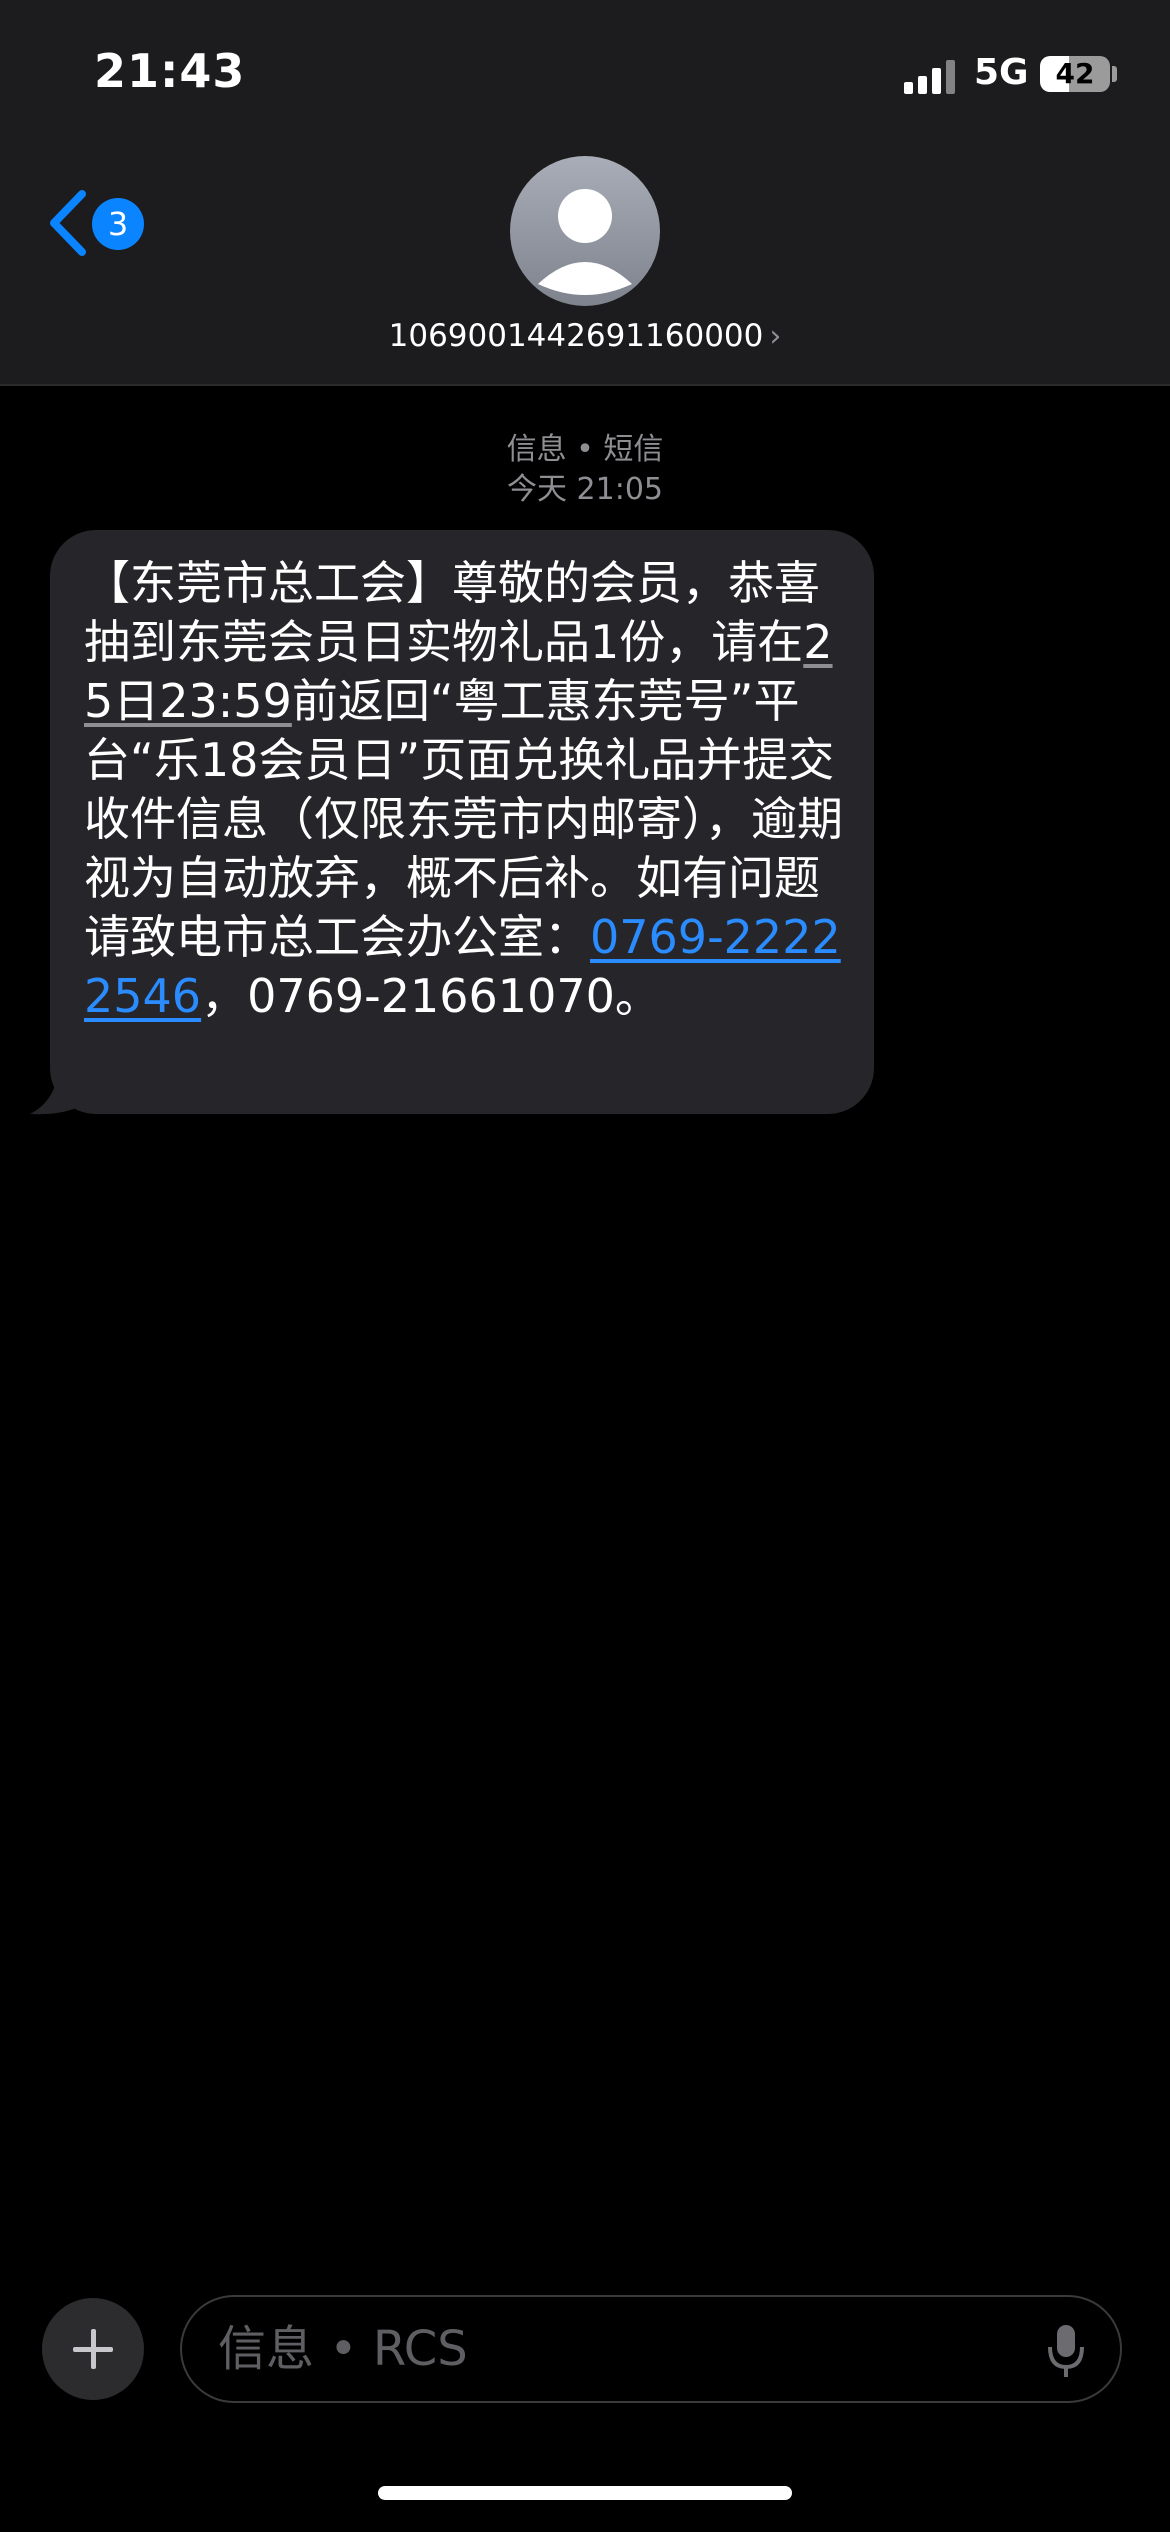  I want to click on add-attachment-button, so click(93, 2349).